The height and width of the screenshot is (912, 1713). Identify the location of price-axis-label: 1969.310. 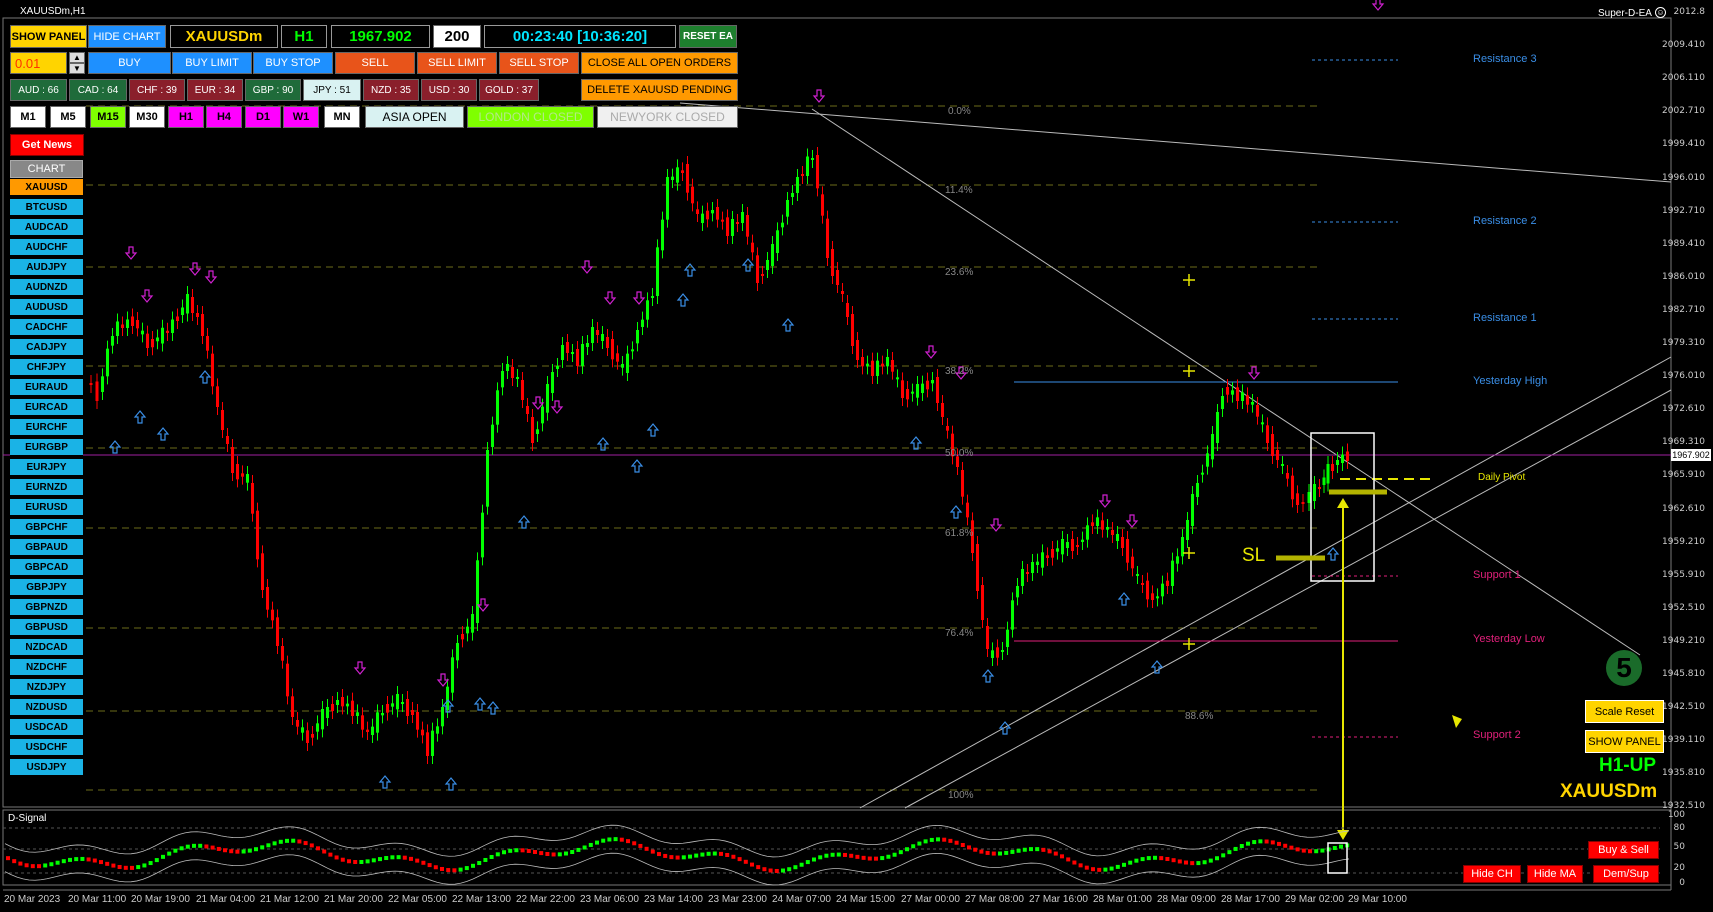
(1683, 442).